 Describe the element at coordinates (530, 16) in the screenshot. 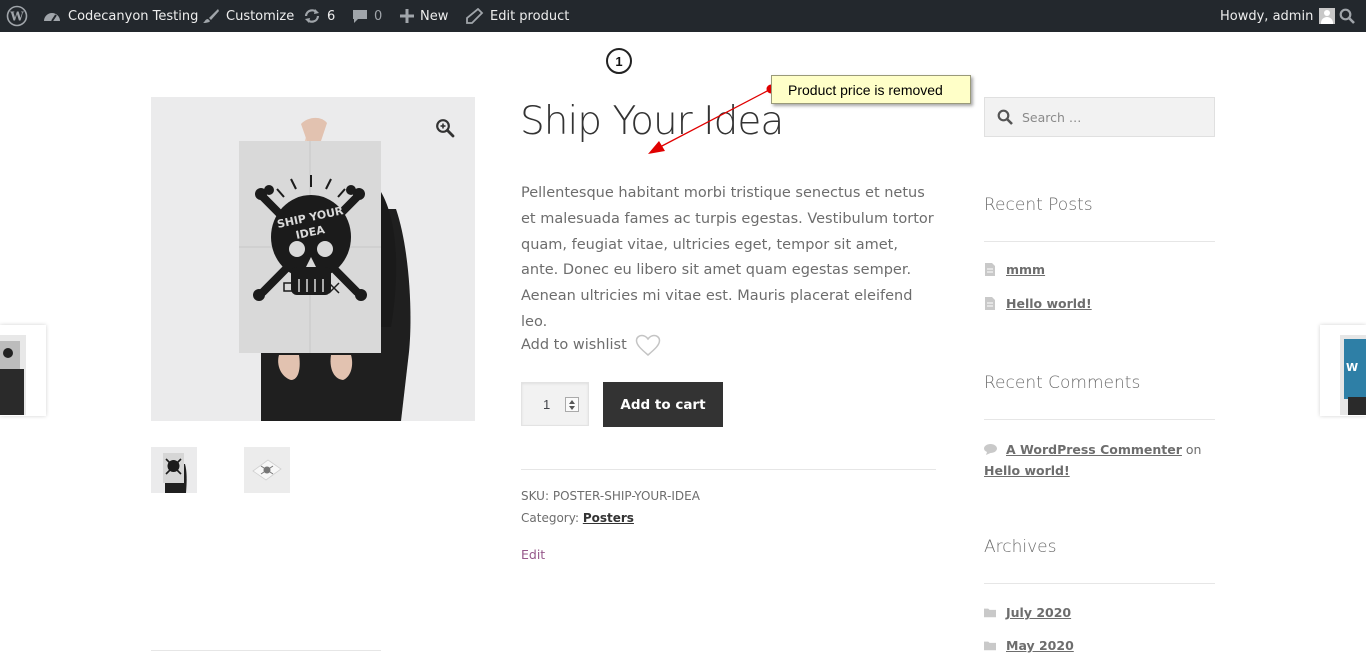

I see `edit-product-label: Edit product` at that location.